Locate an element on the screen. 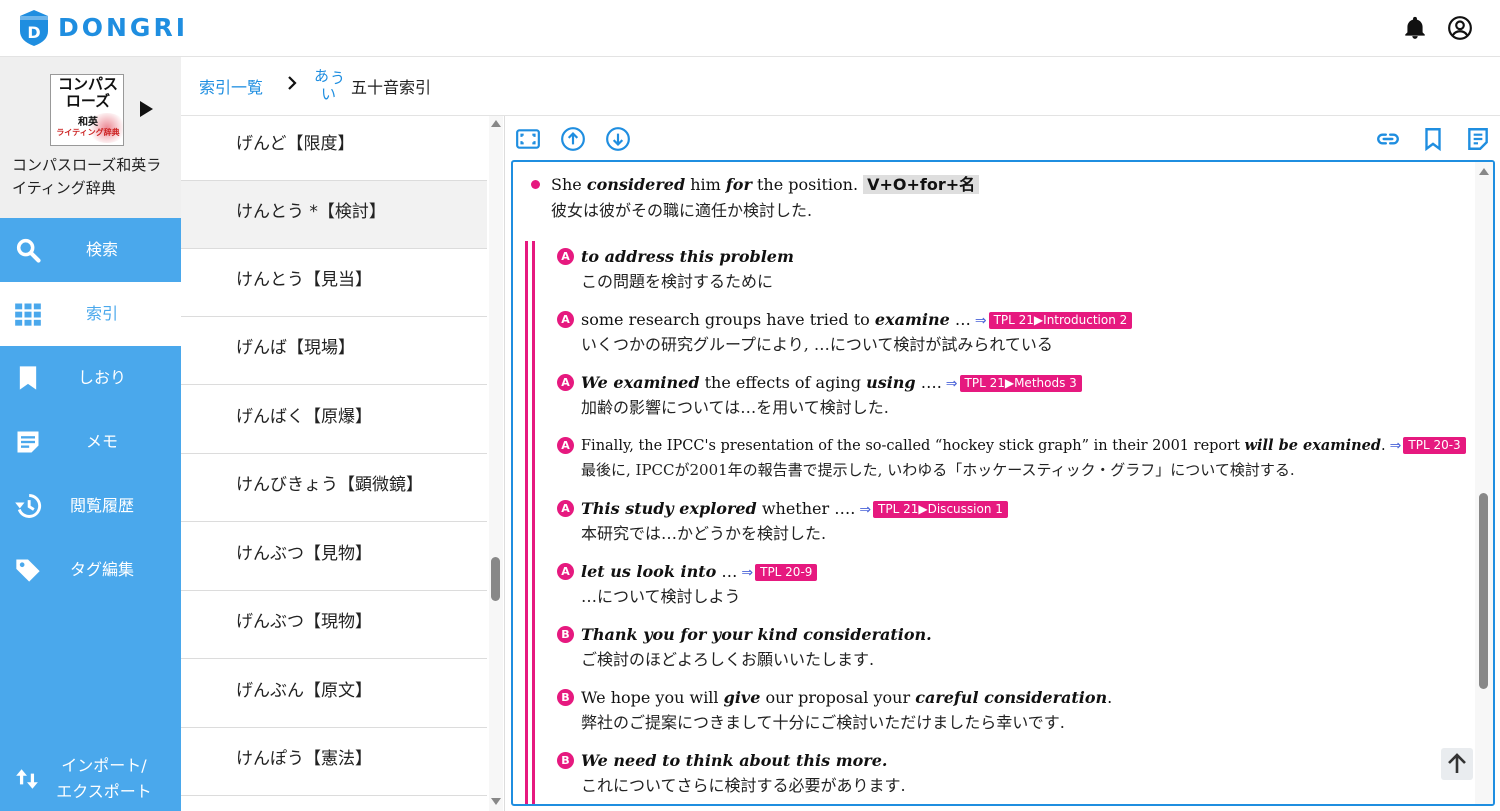 The height and width of the screenshot is (811, 1500). content-toolbar is located at coordinates (1002, 138).